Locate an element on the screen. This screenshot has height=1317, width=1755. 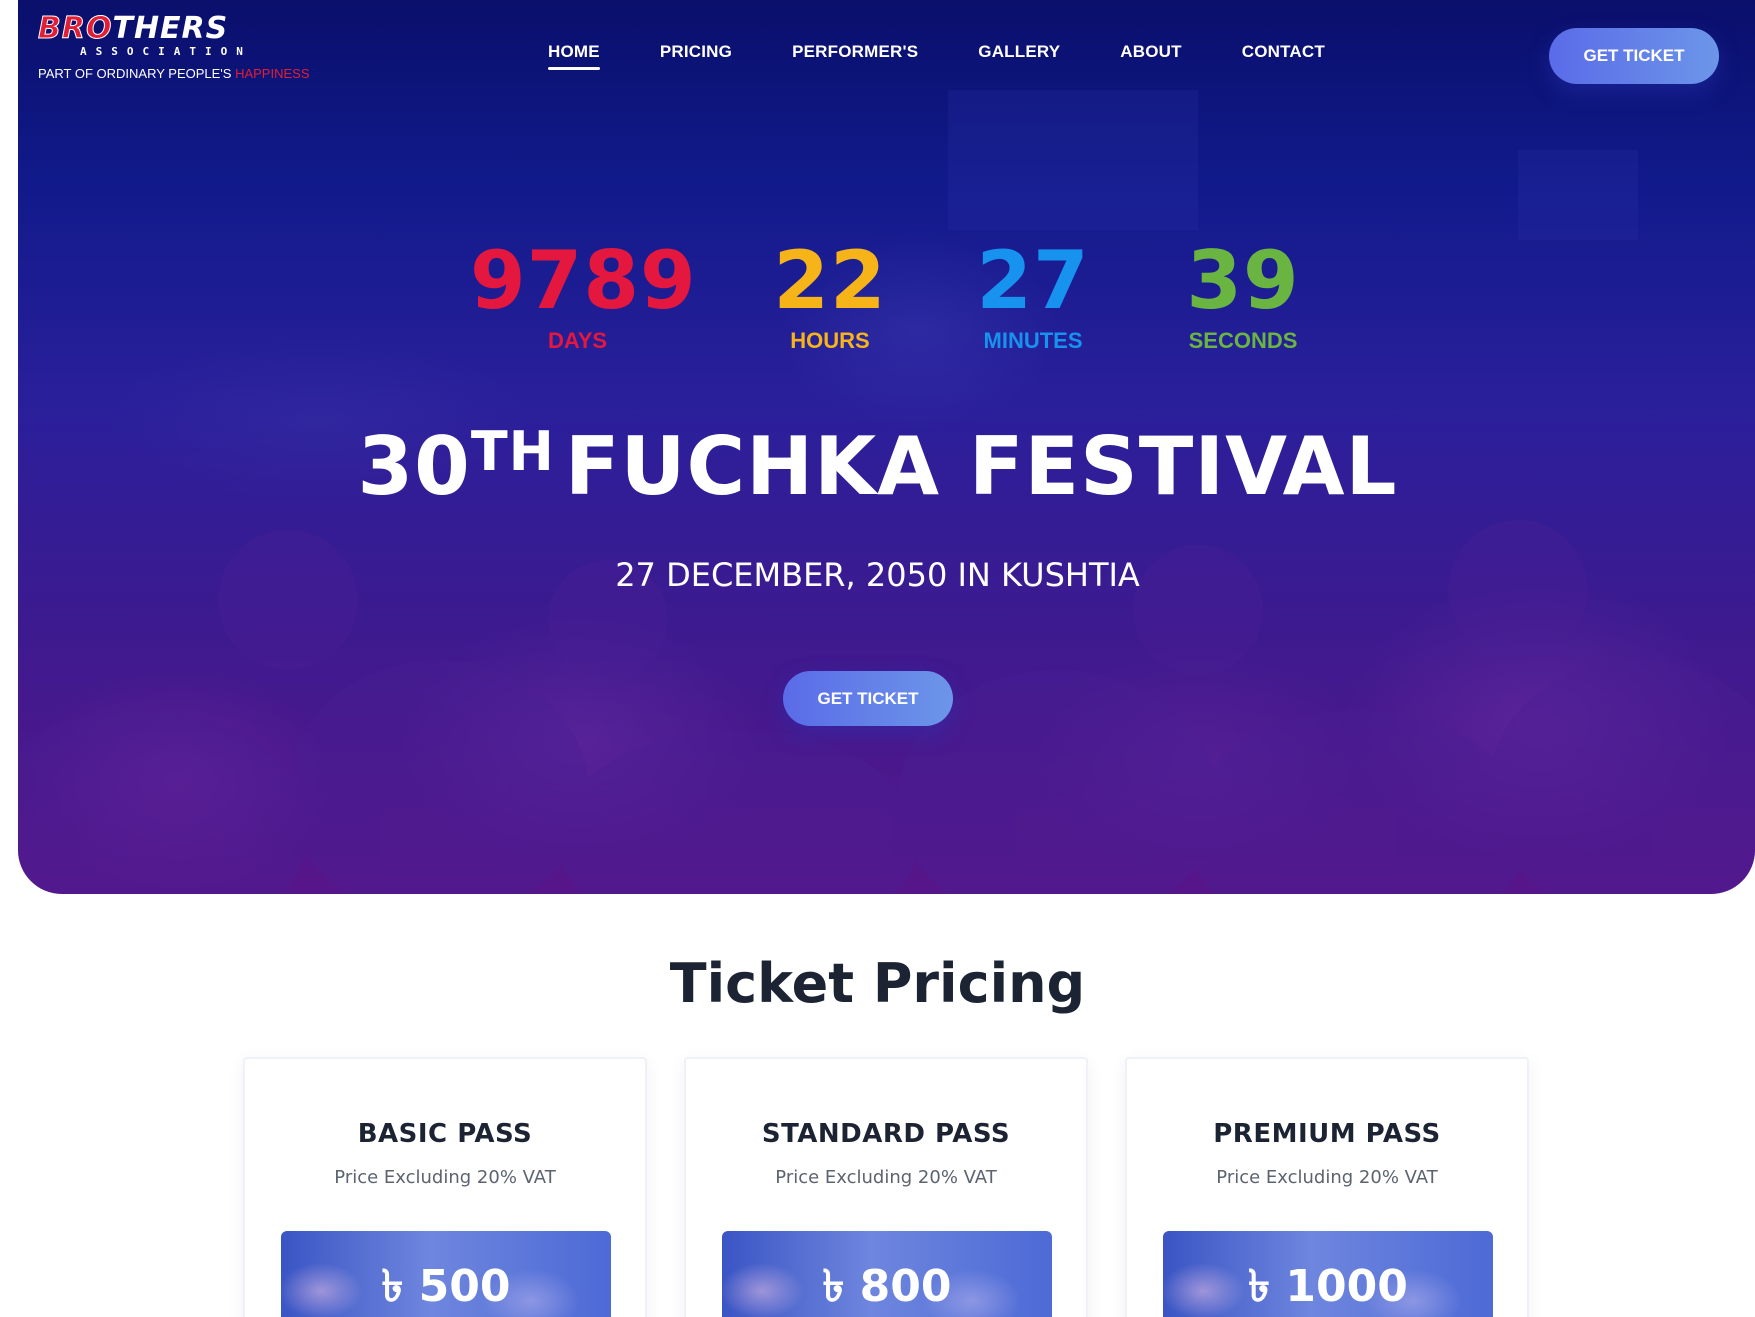
countdown-minutes-value: 27 is located at coordinates (1033, 280).